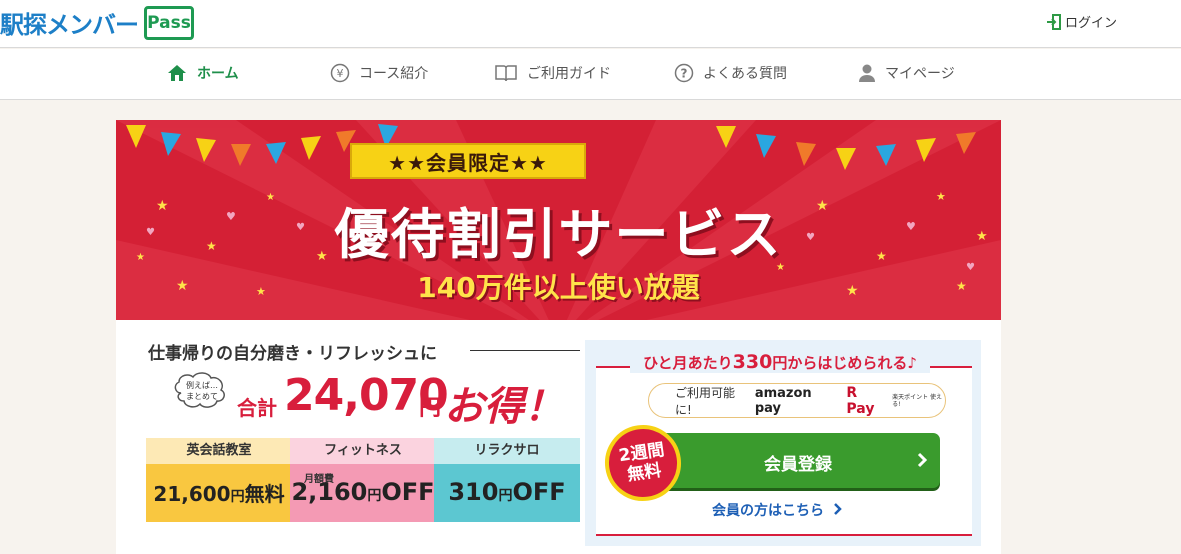 The height and width of the screenshot is (554, 1181). Describe the element at coordinates (169, 22) in the screenshot. I see `logo-pass-badge: Pass` at that location.